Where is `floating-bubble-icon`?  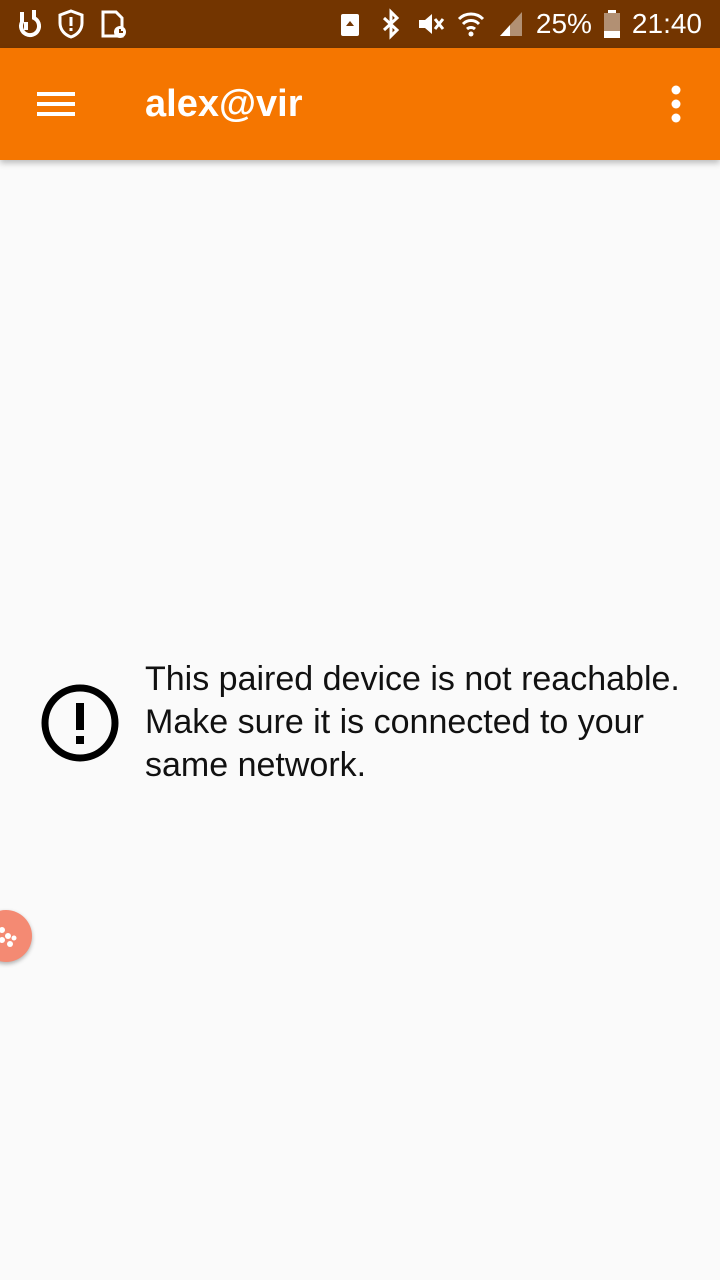 floating-bubble-icon is located at coordinates (16, 936).